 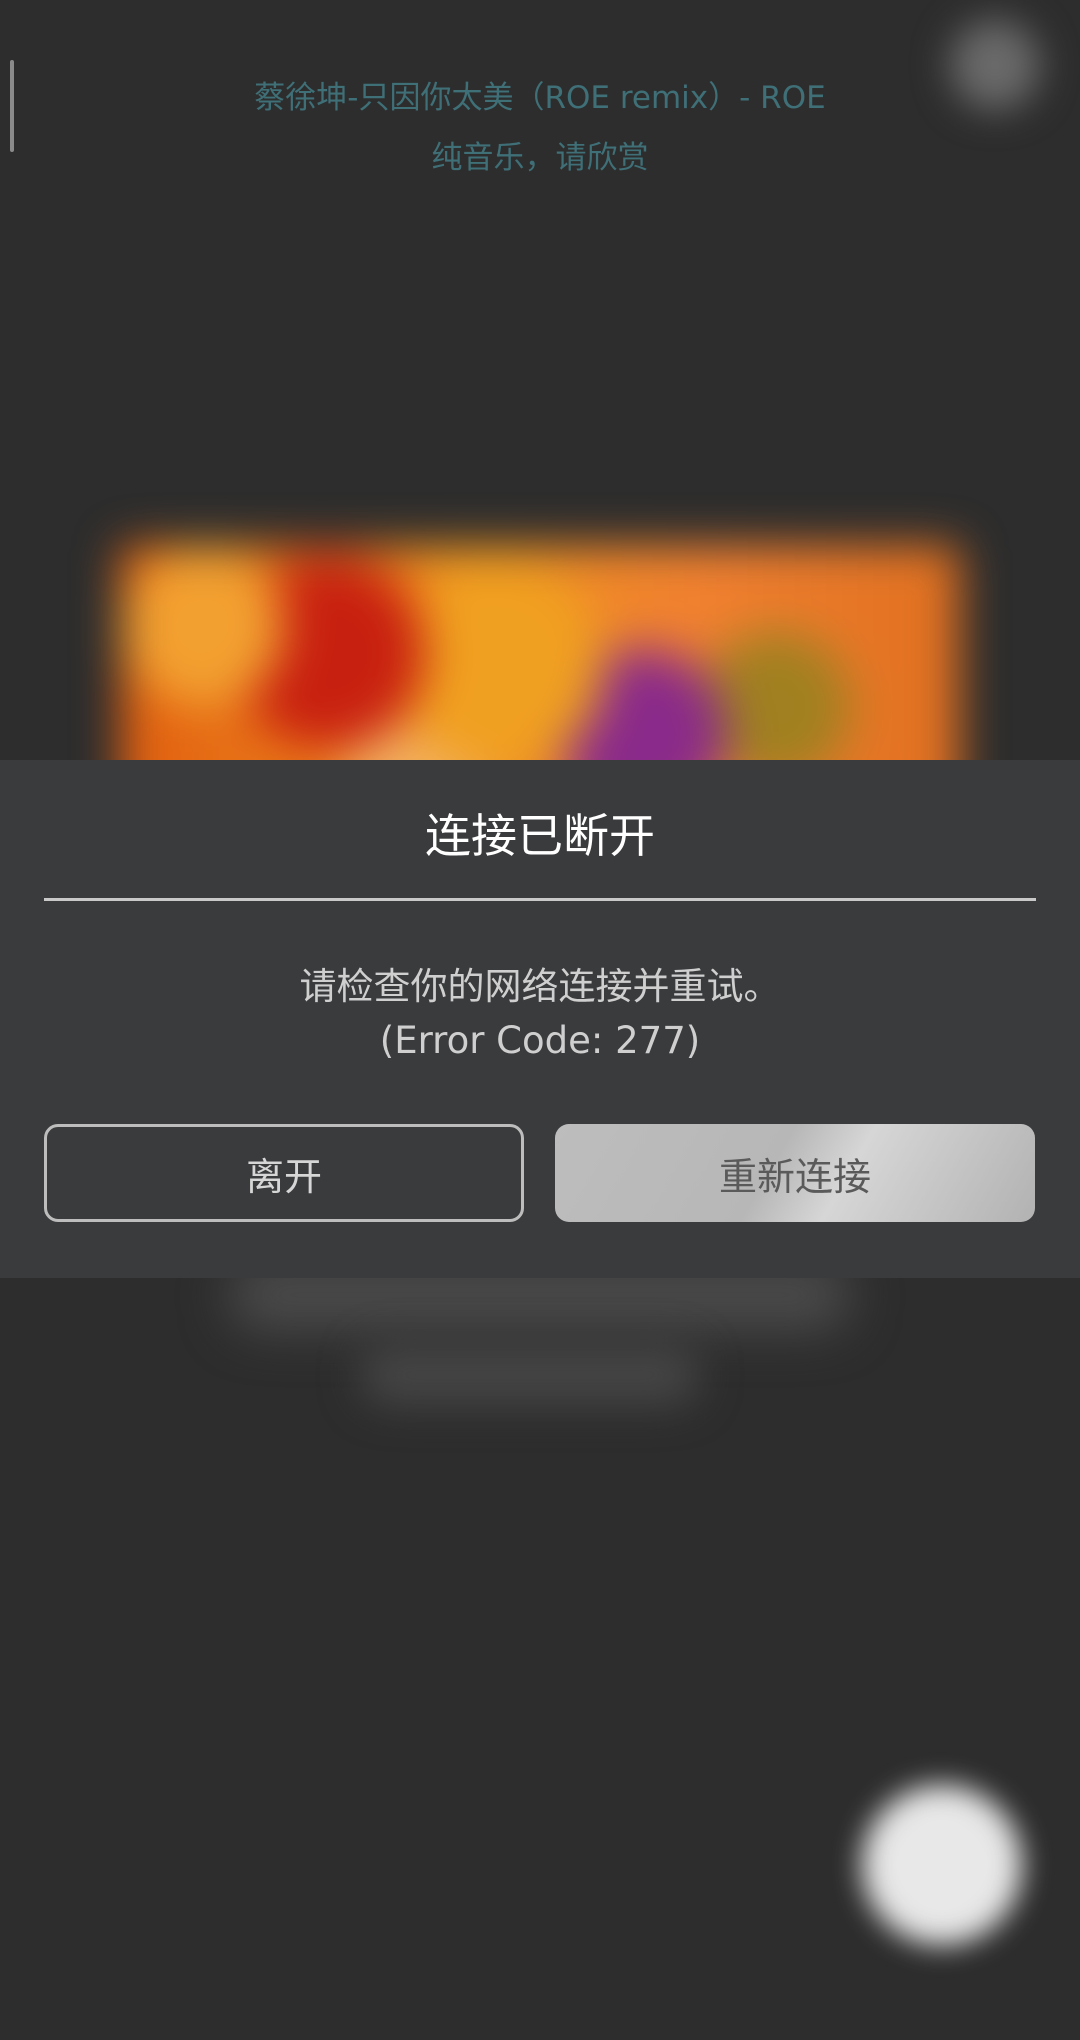 What do you see at coordinates (540, 1040) in the screenshot?
I see `error-code: (Error Code: 277)` at bounding box center [540, 1040].